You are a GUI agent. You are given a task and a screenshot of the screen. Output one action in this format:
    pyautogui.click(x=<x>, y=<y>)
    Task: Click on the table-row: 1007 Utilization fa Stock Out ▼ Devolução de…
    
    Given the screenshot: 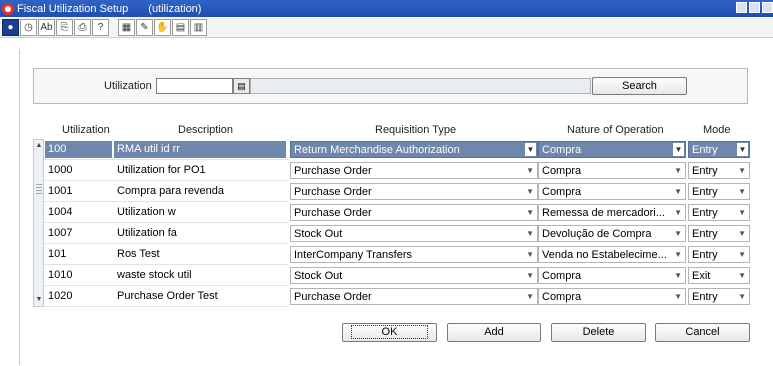 What is the action you would take?
    pyautogui.click(x=397, y=233)
    